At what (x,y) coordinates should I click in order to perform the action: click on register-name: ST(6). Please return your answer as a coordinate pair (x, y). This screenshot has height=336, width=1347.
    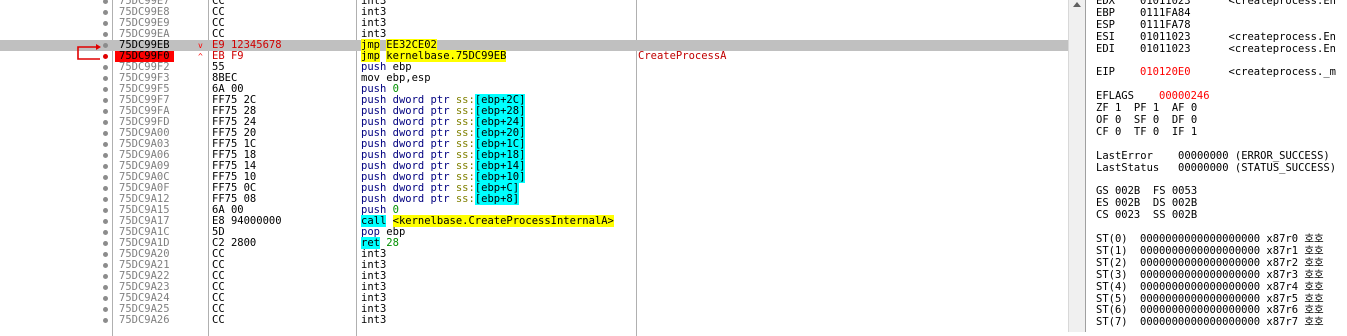
    Looking at the image, I should click on (1112, 310).